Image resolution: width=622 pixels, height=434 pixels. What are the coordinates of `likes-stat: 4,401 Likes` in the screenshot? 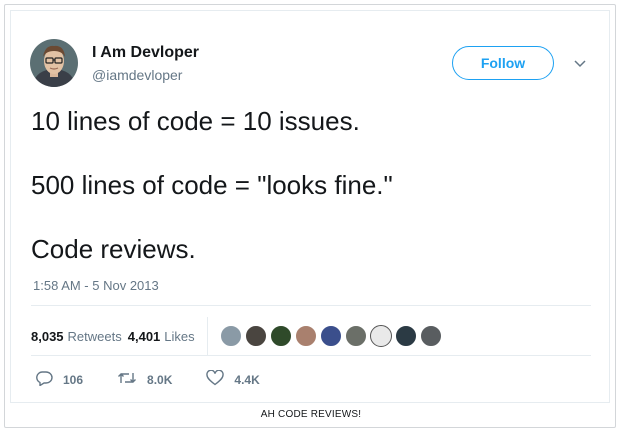 It's located at (161, 336).